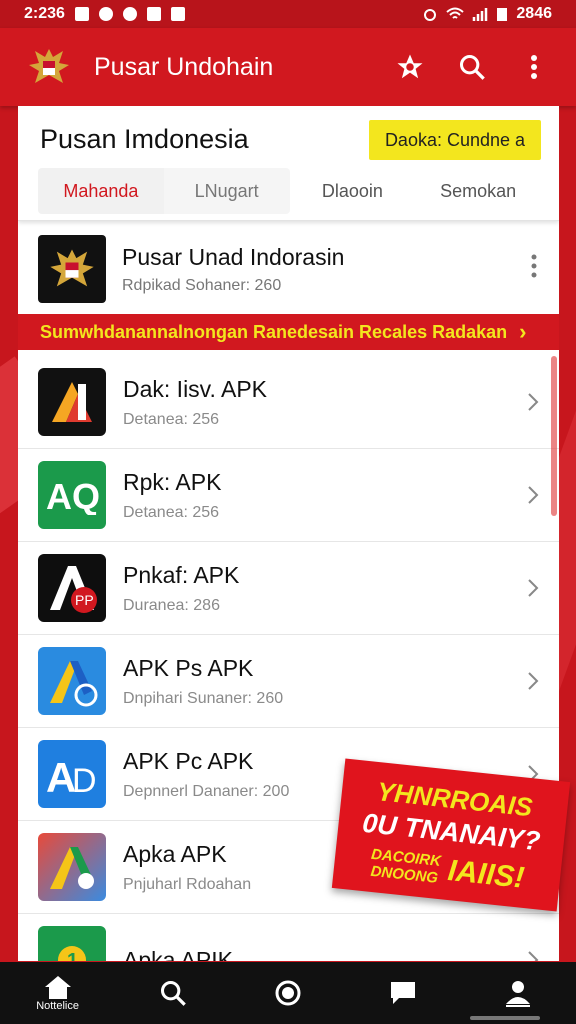  What do you see at coordinates (288, 495) in the screenshot?
I see `list-item: AQ Rpk: APK Detanea: 256` at bounding box center [288, 495].